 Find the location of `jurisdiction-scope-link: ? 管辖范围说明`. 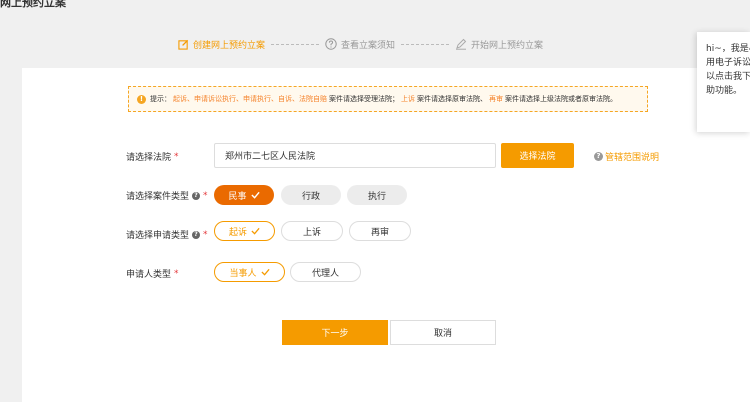

jurisdiction-scope-link: ? 管辖范围说明 is located at coordinates (626, 156).